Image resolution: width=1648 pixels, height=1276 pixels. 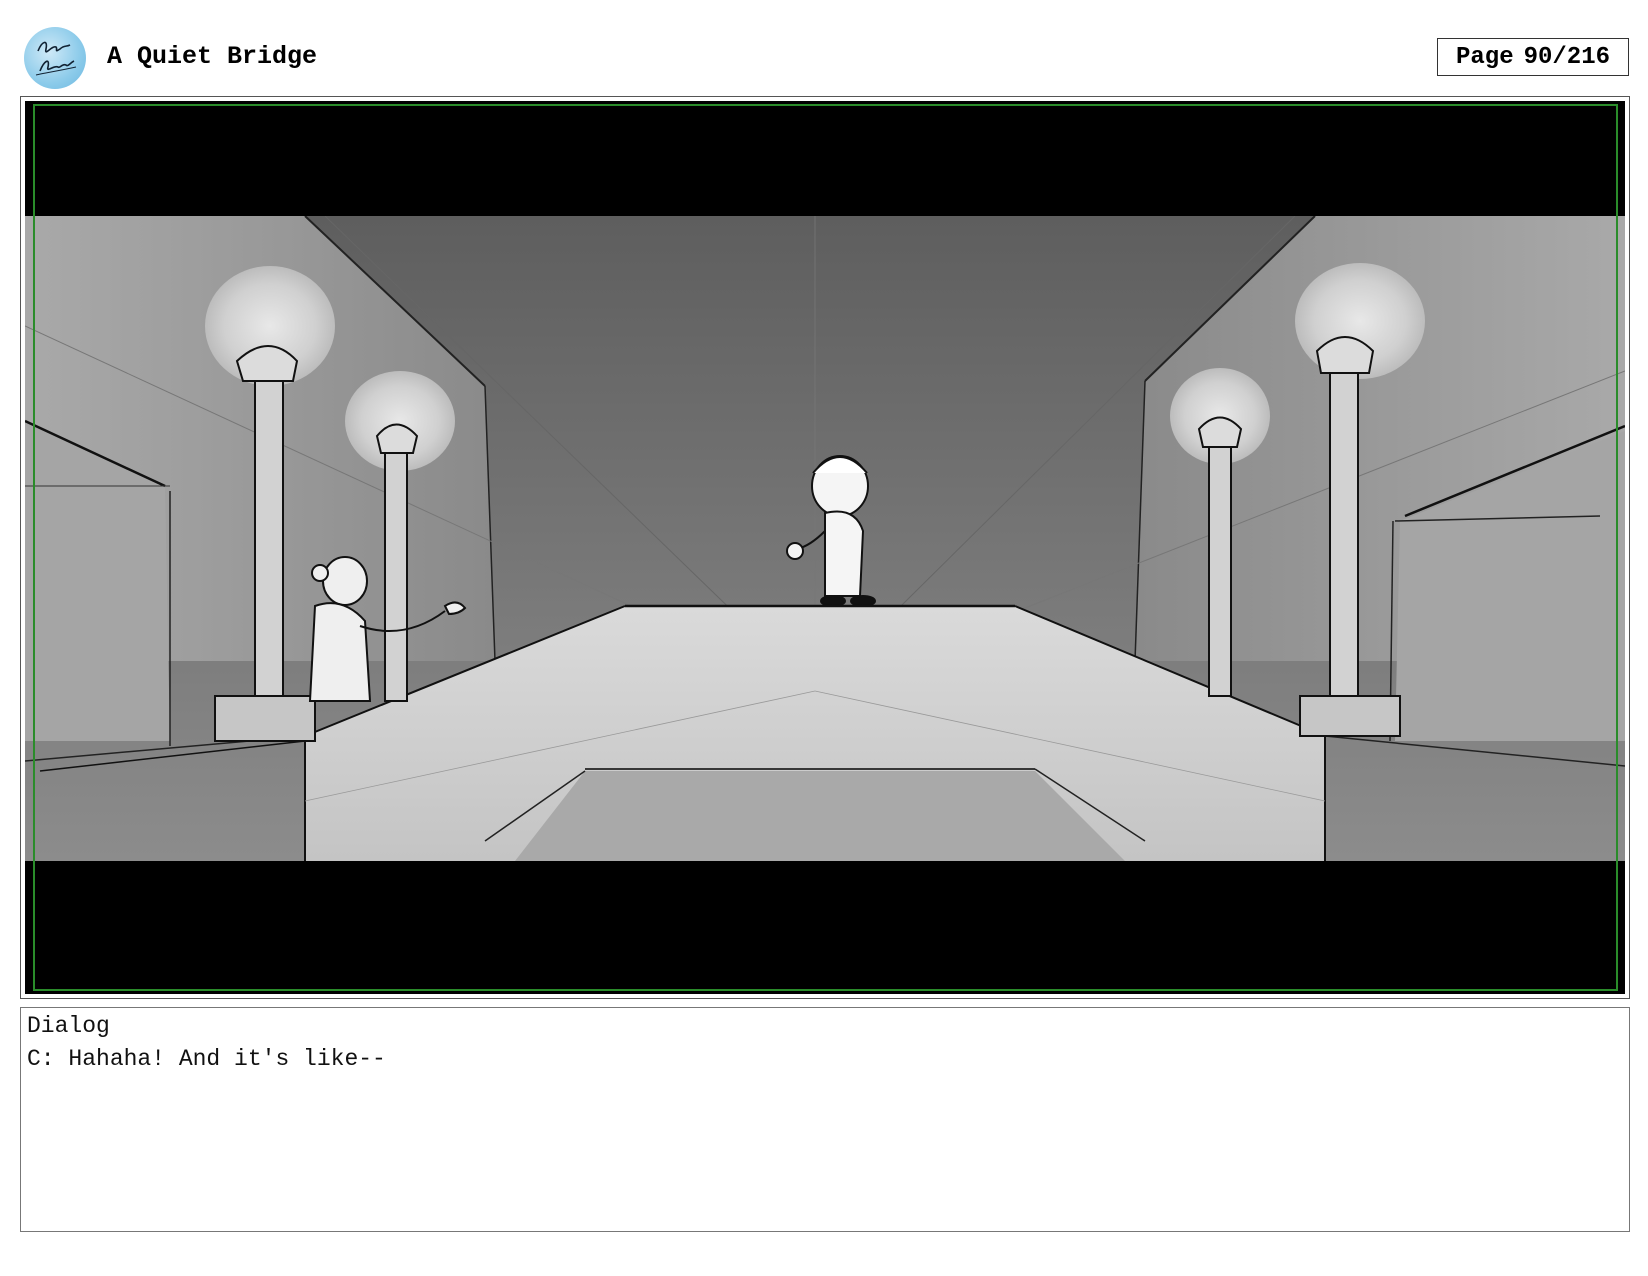 I want to click on signature-icon, so click(x=56, y=58).